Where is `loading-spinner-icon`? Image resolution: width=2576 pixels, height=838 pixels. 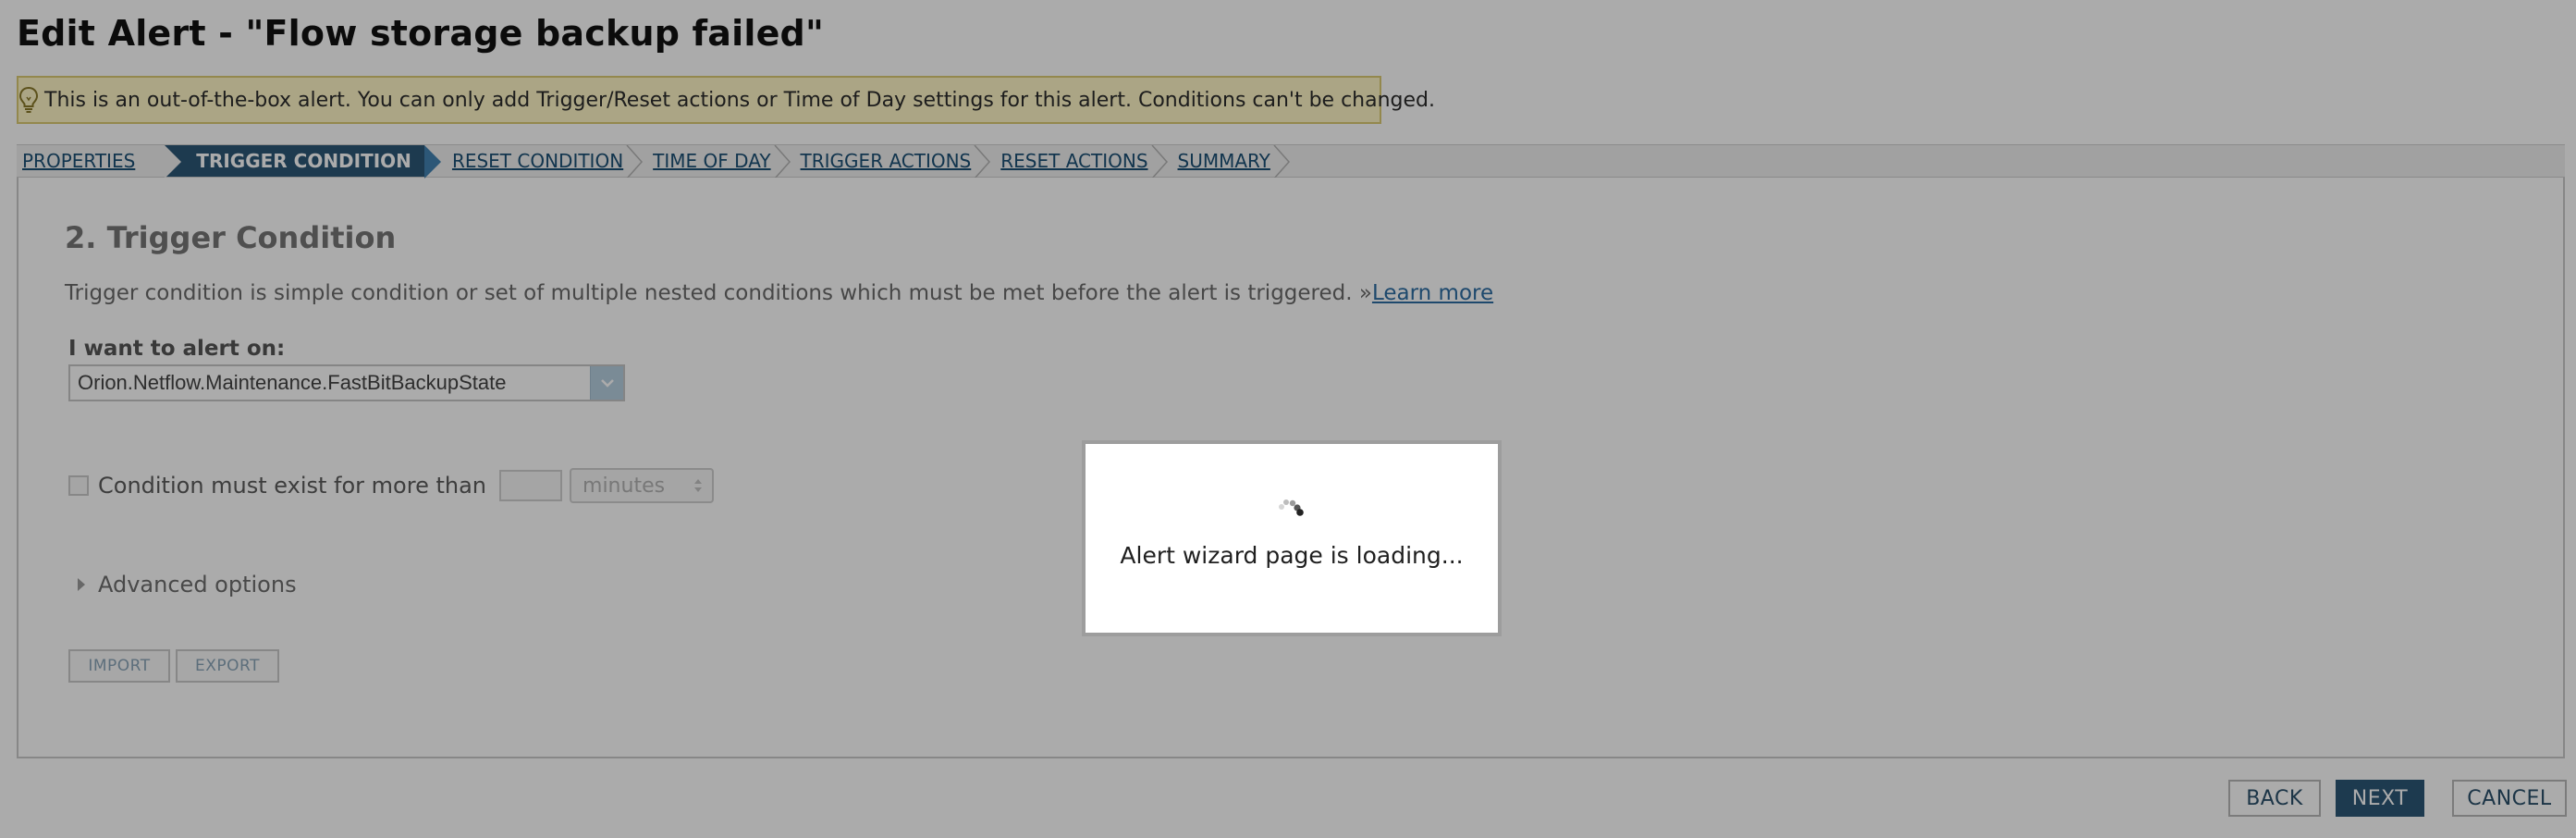 loading-spinner-icon is located at coordinates (1291, 507).